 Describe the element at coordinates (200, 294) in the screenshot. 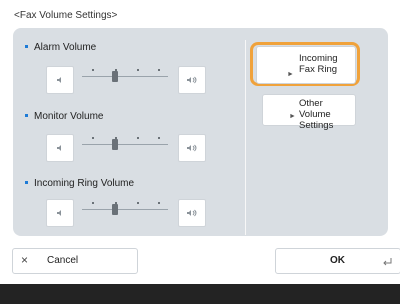

I see `status-bar` at that location.